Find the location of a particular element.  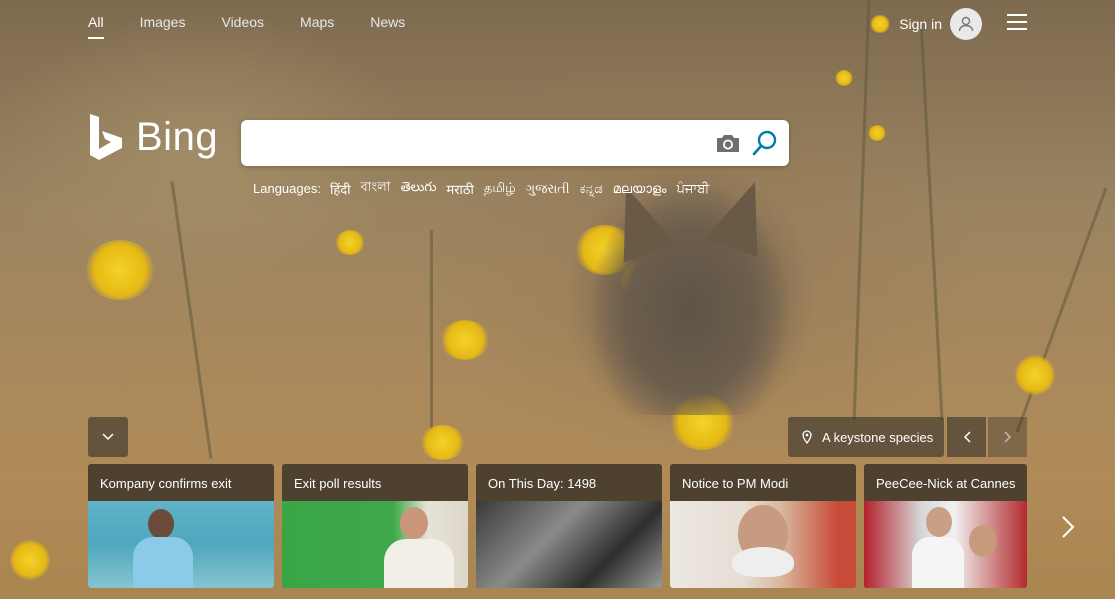

search-input is located at coordinates (477, 144).